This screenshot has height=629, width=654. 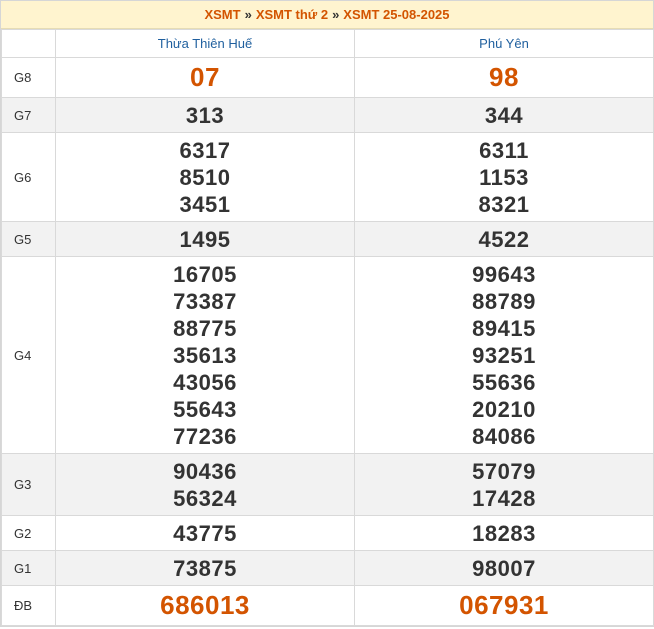 I want to click on prize-number: 89415, so click(x=504, y=328).